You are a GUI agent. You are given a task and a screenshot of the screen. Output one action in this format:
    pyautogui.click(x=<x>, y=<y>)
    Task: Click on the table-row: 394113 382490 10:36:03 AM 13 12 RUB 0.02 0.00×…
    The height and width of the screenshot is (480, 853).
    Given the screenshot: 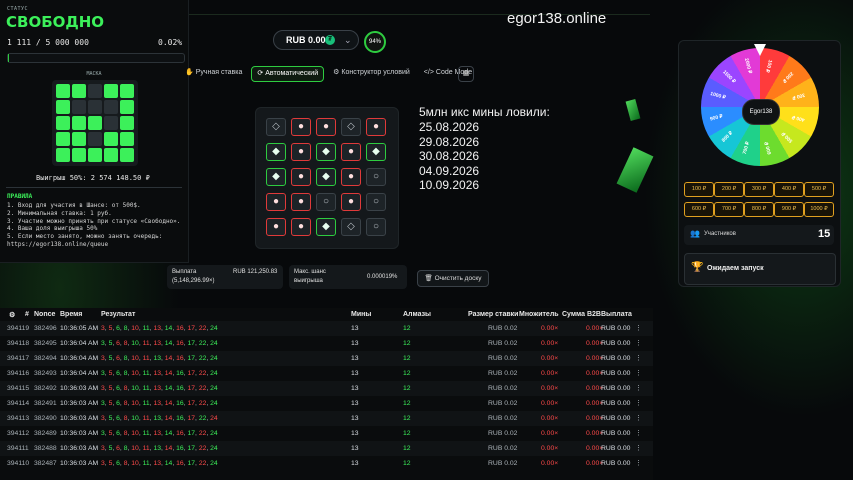 What is the action you would take?
    pyautogui.click(x=326, y=418)
    